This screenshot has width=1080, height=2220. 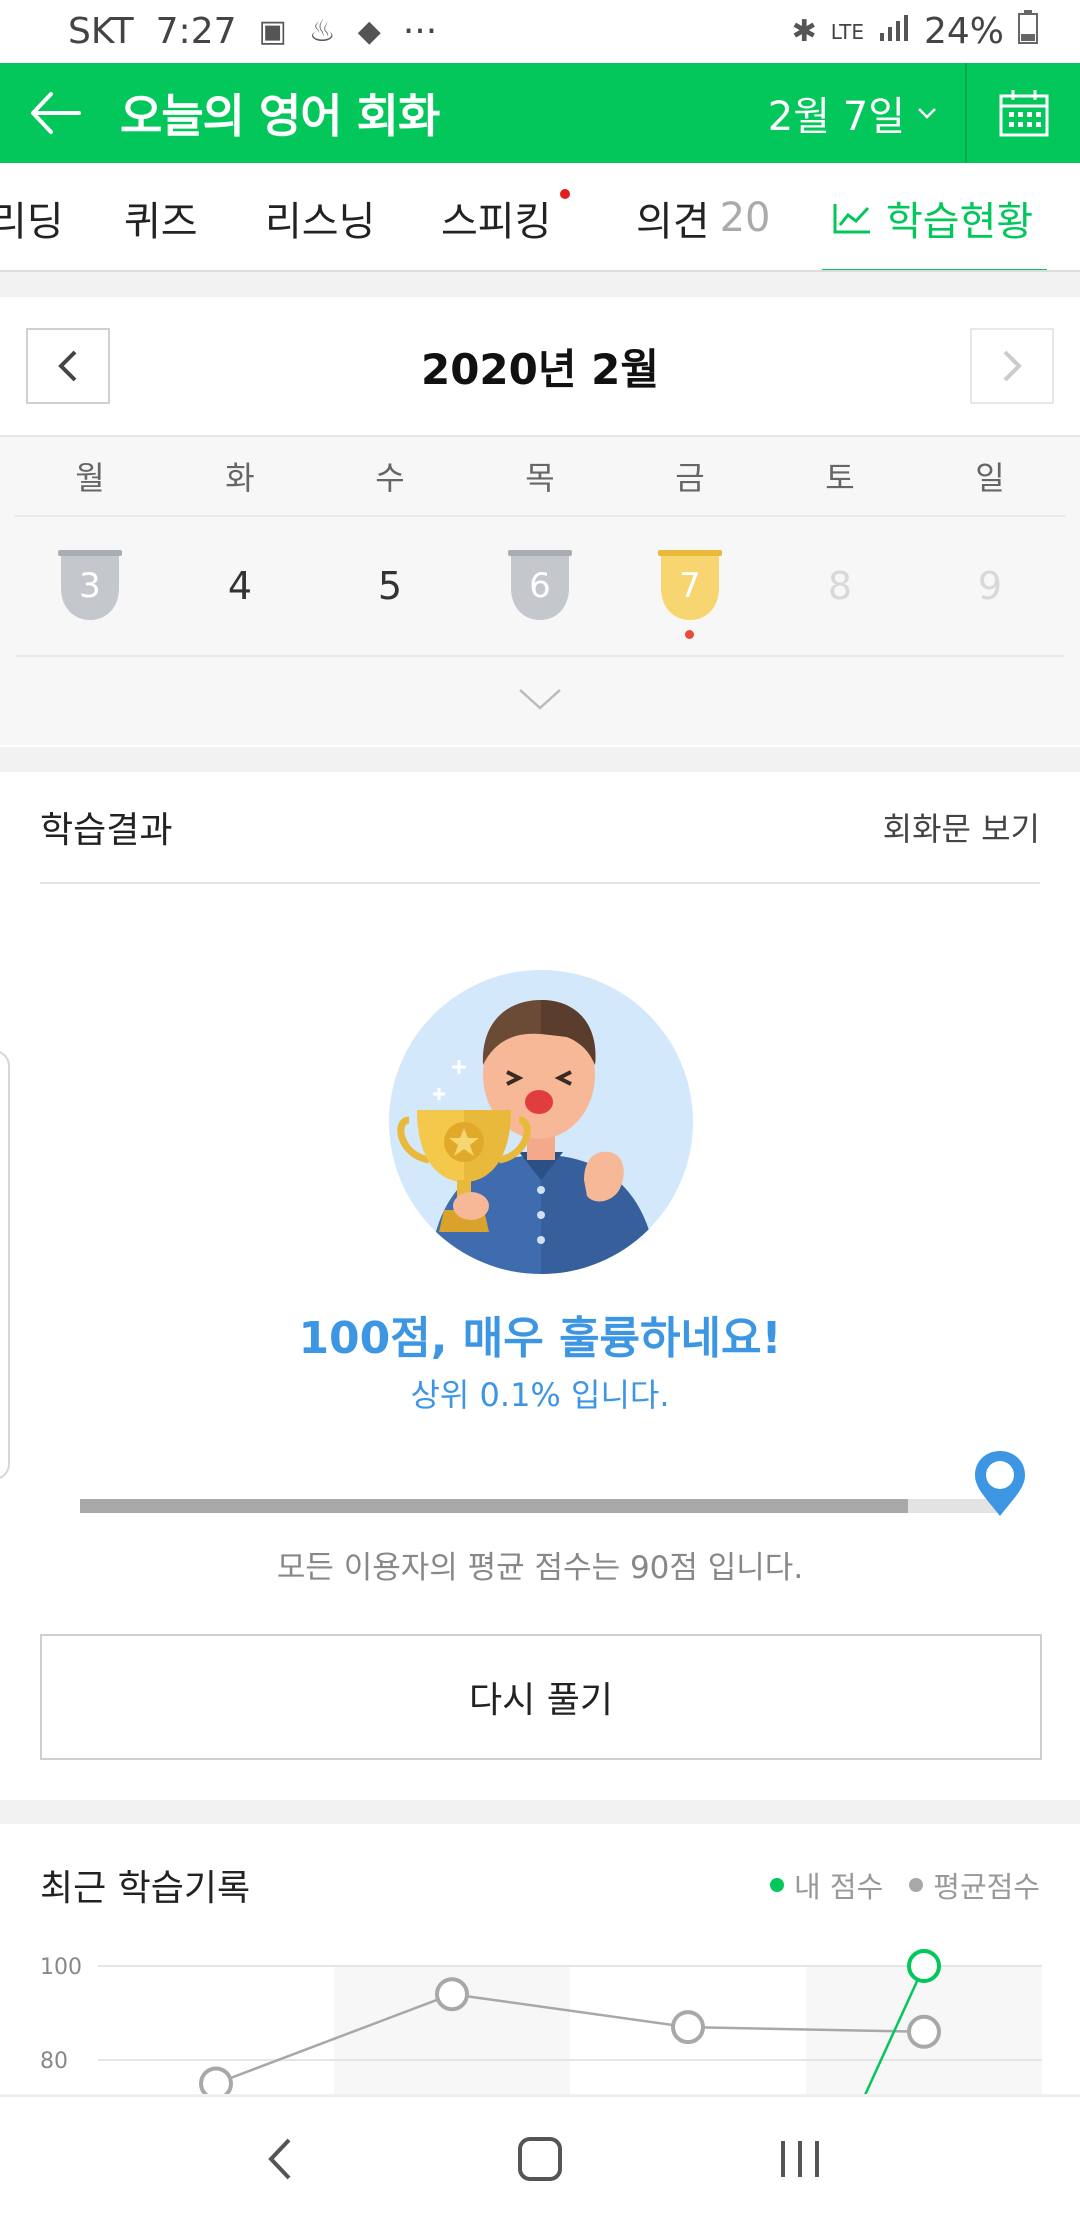 I want to click on app-bar: 오늘의 영어 회화 2월 7일, so click(x=540, y=113).